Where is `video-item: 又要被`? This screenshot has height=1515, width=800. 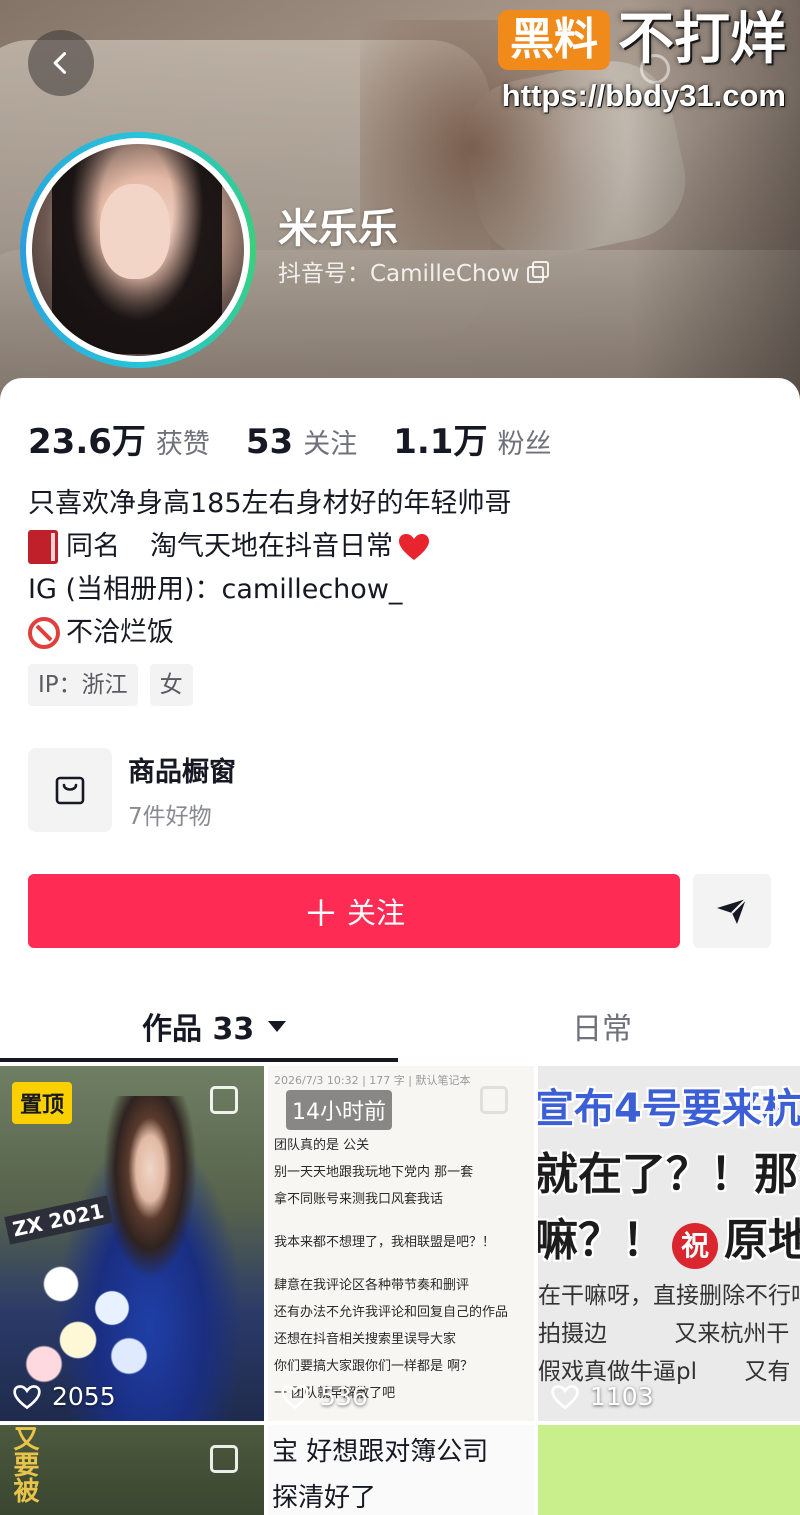 video-item: 又要被 is located at coordinates (132, 1470).